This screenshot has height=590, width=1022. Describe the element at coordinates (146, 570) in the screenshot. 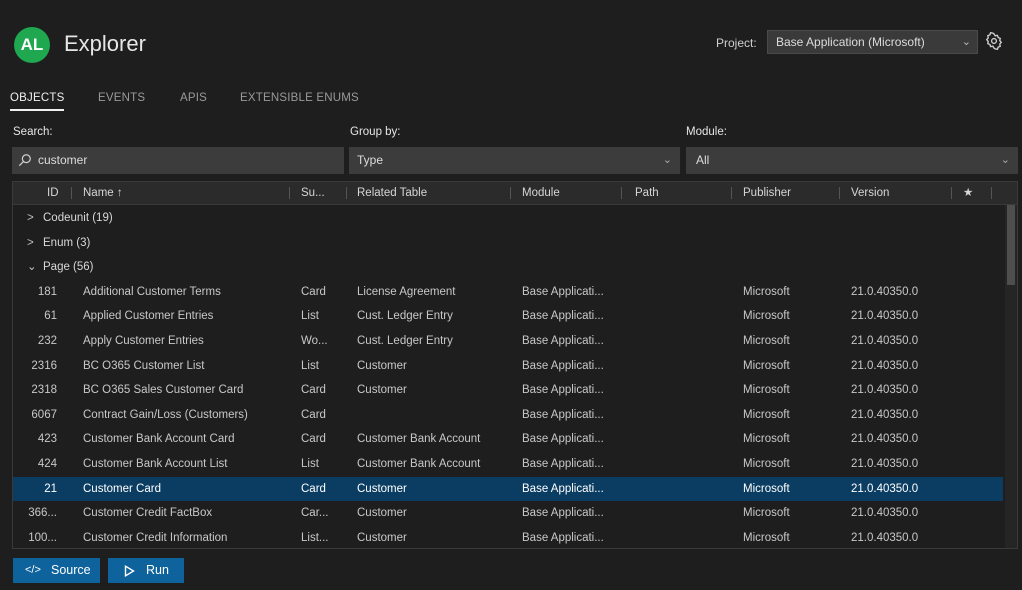

I see `run-button: Run` at that location.